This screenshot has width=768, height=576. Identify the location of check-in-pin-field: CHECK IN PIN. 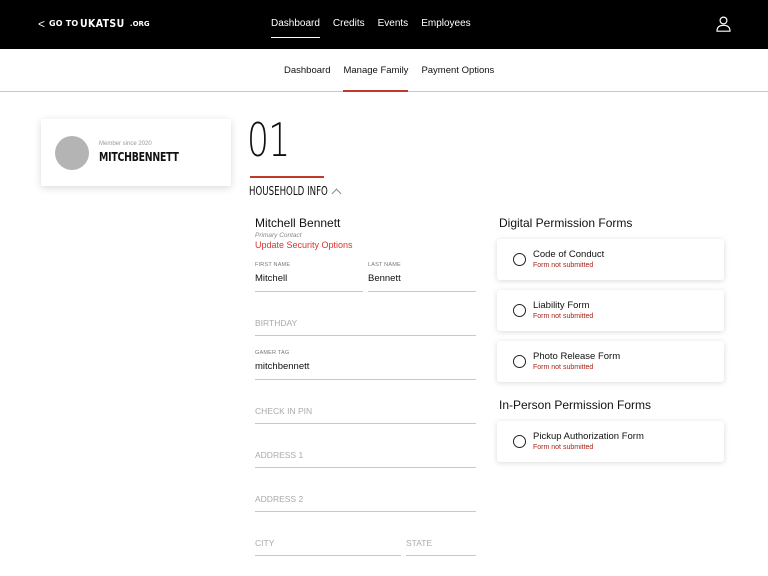
(365, 412).